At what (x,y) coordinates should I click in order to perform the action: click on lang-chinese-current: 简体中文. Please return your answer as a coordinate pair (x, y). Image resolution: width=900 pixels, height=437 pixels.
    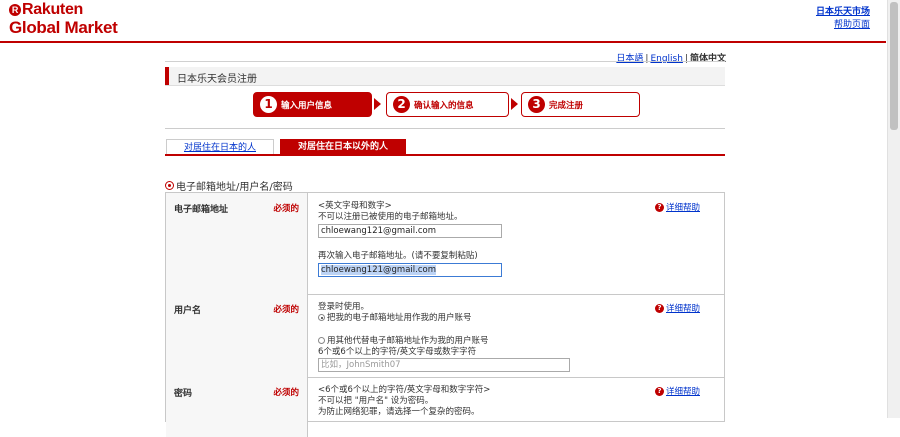
    Looking at the image, I should click on (707, 59).